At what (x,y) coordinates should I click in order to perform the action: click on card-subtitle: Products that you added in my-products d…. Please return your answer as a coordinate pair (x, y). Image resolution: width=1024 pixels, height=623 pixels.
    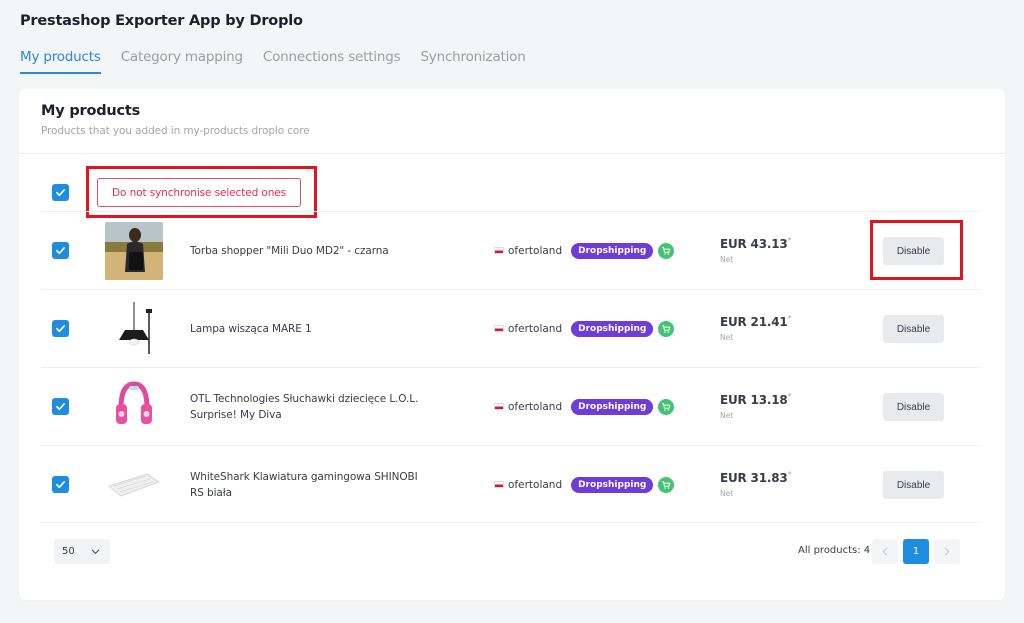
    Looking at the image, I should click on (175, 131).